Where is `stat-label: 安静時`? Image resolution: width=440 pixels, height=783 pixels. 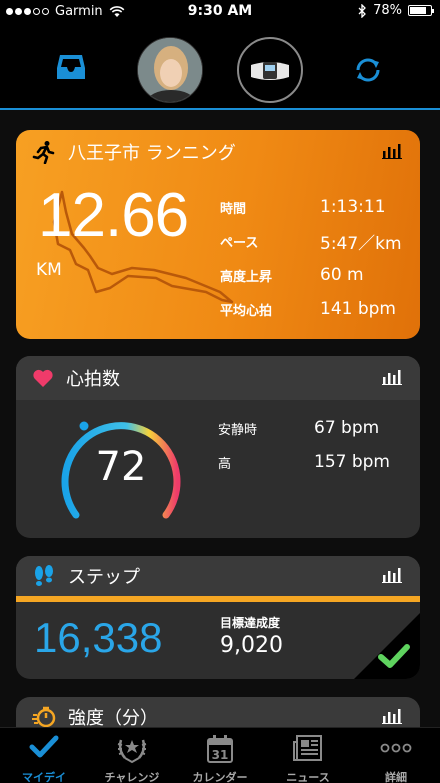 stat-label: 安静時 is located at coordinates (238, 430).